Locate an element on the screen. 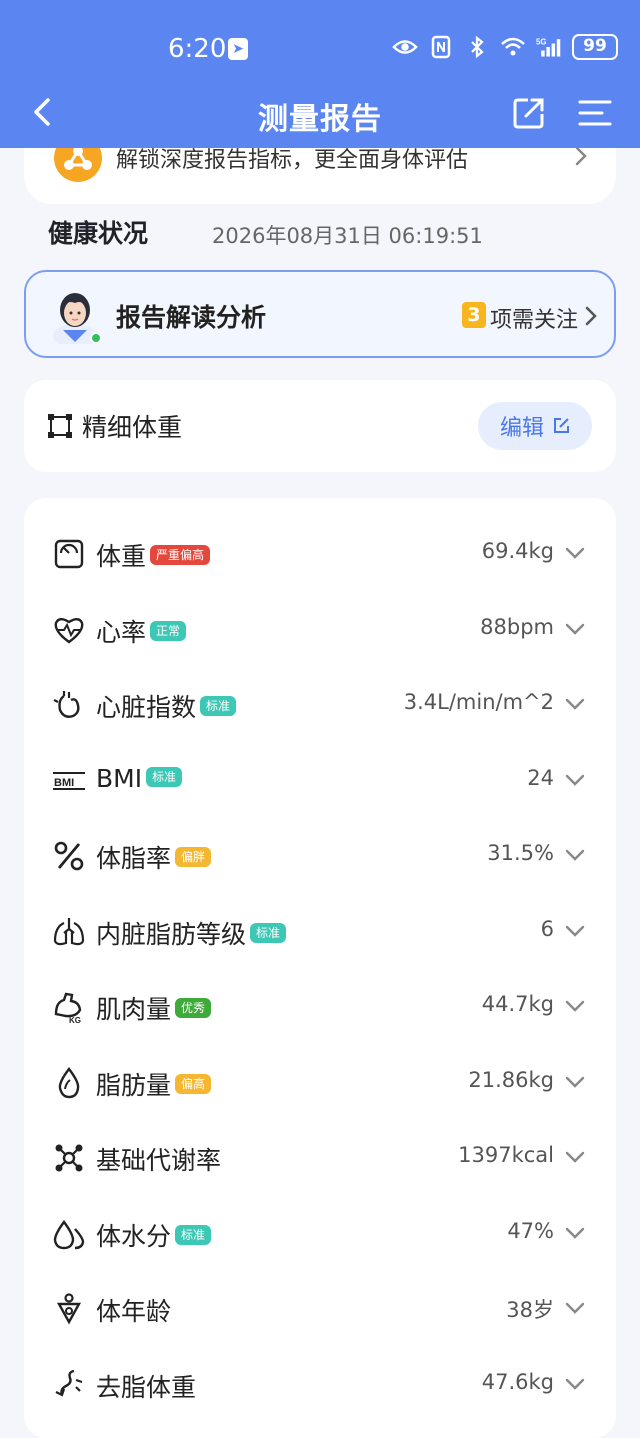 The width and height of the screenshot is (640, 1438). metric-row: 去脂体重 47.6kg is located at coordinates (320, 1383).